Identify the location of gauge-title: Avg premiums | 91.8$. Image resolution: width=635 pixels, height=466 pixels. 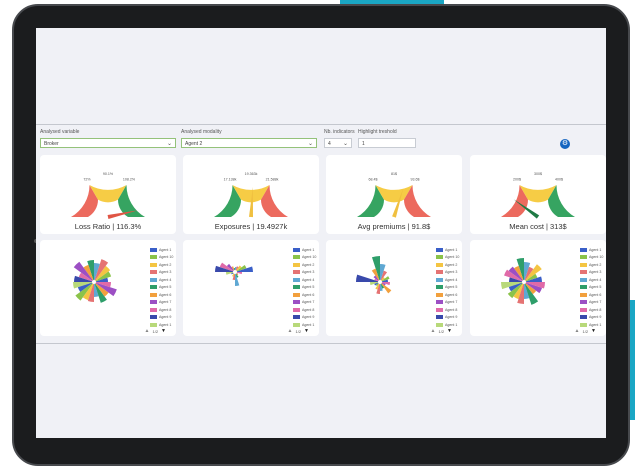
(394, 226).